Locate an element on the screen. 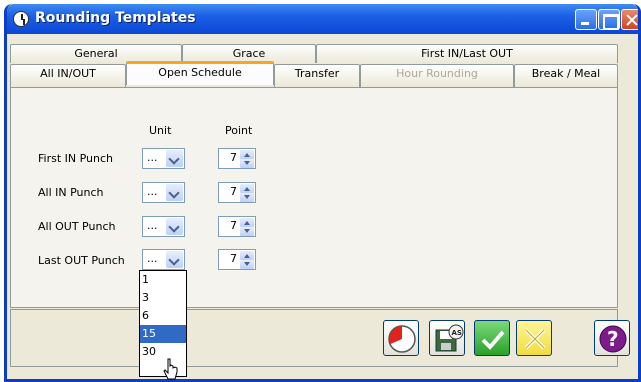  dropdown-option: 1 is located at coordinates (163, 280).